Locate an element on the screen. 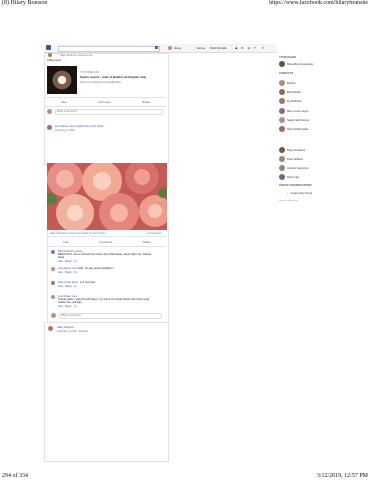 The width and height of the screenshot is (370, 480). messages-icon: ✉ is located at coordinates (242, 48).